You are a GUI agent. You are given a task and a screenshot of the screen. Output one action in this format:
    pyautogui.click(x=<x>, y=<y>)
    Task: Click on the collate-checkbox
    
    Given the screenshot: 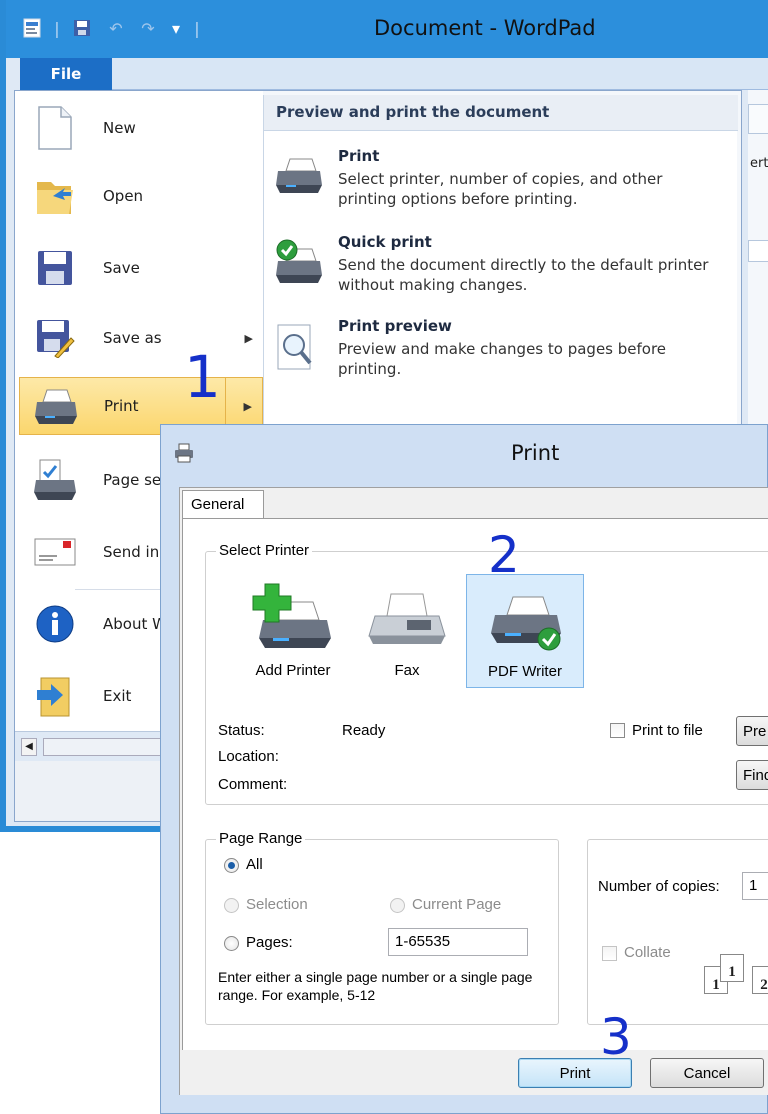 What is the action you would take?
    pyautogui.click(x=609, y=953)
    